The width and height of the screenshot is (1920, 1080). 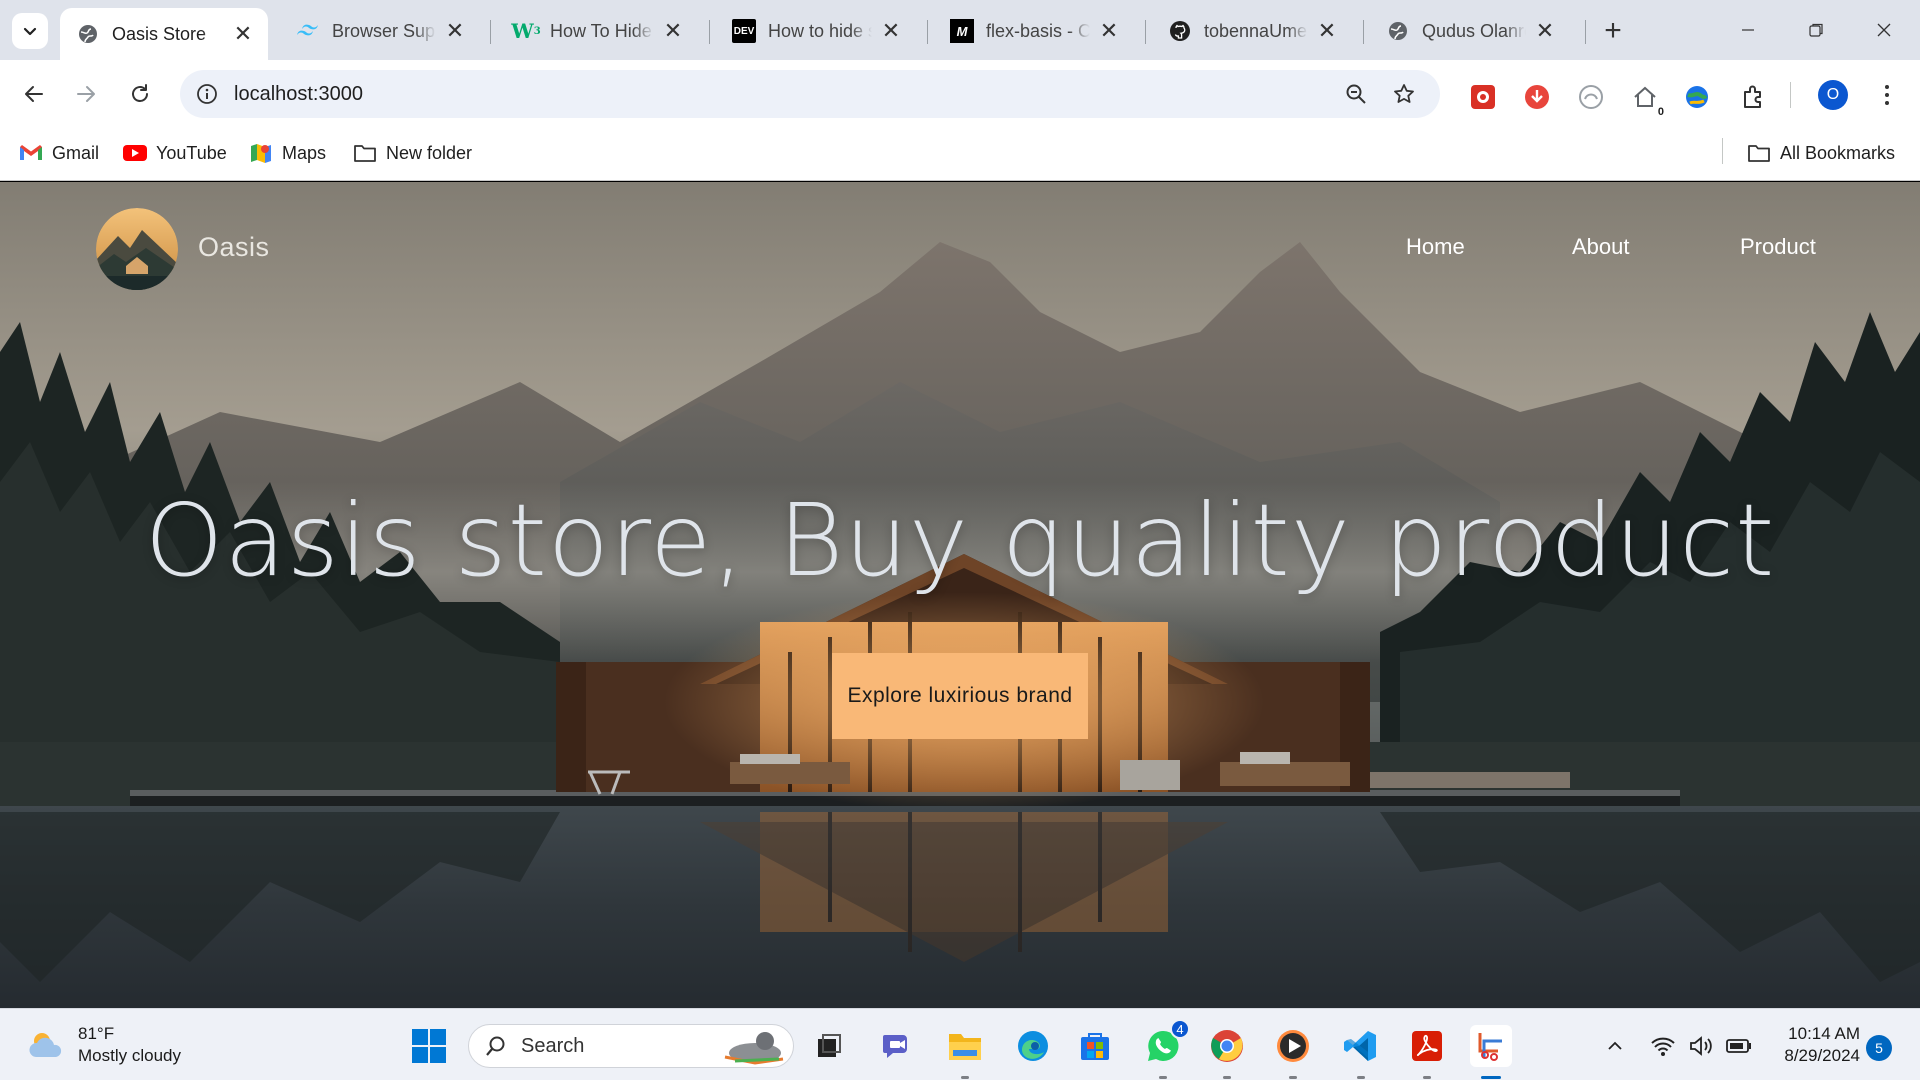 I want to click on globe-icon, so click(x=88, y=34).